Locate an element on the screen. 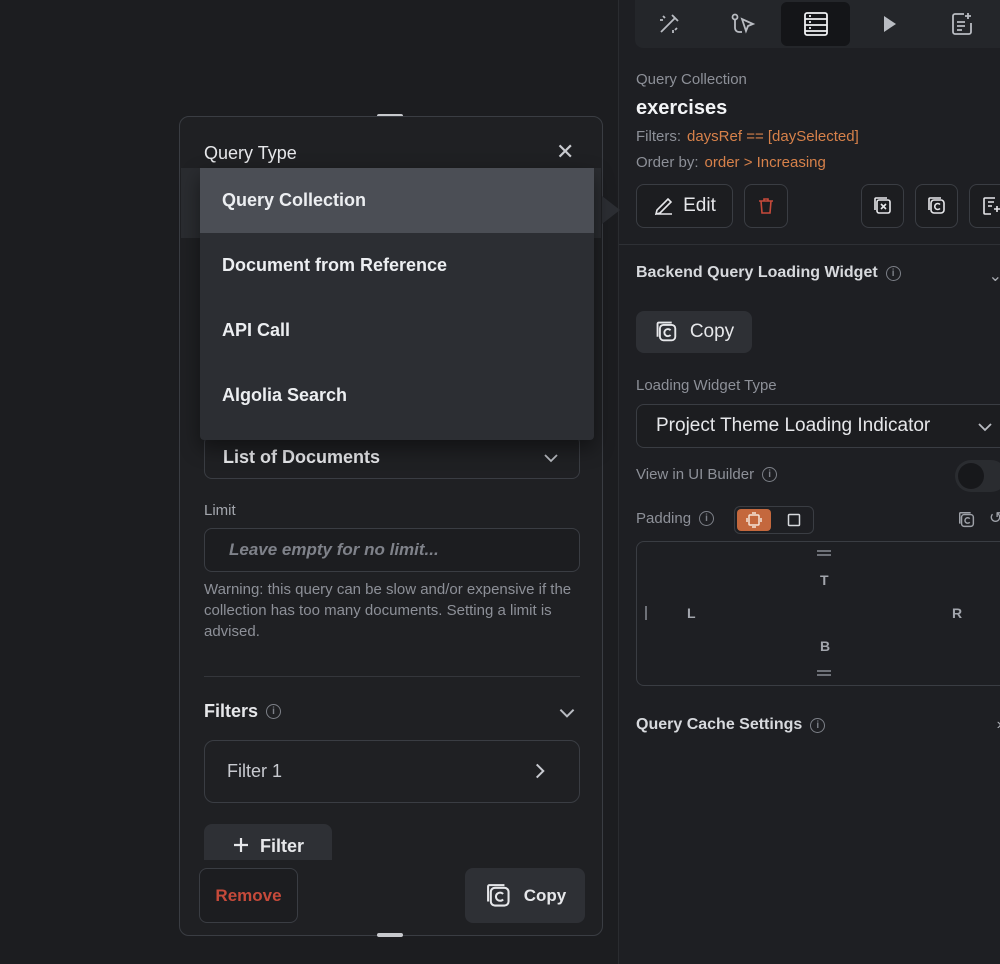  tab-run is located at coordinates (889, 24).